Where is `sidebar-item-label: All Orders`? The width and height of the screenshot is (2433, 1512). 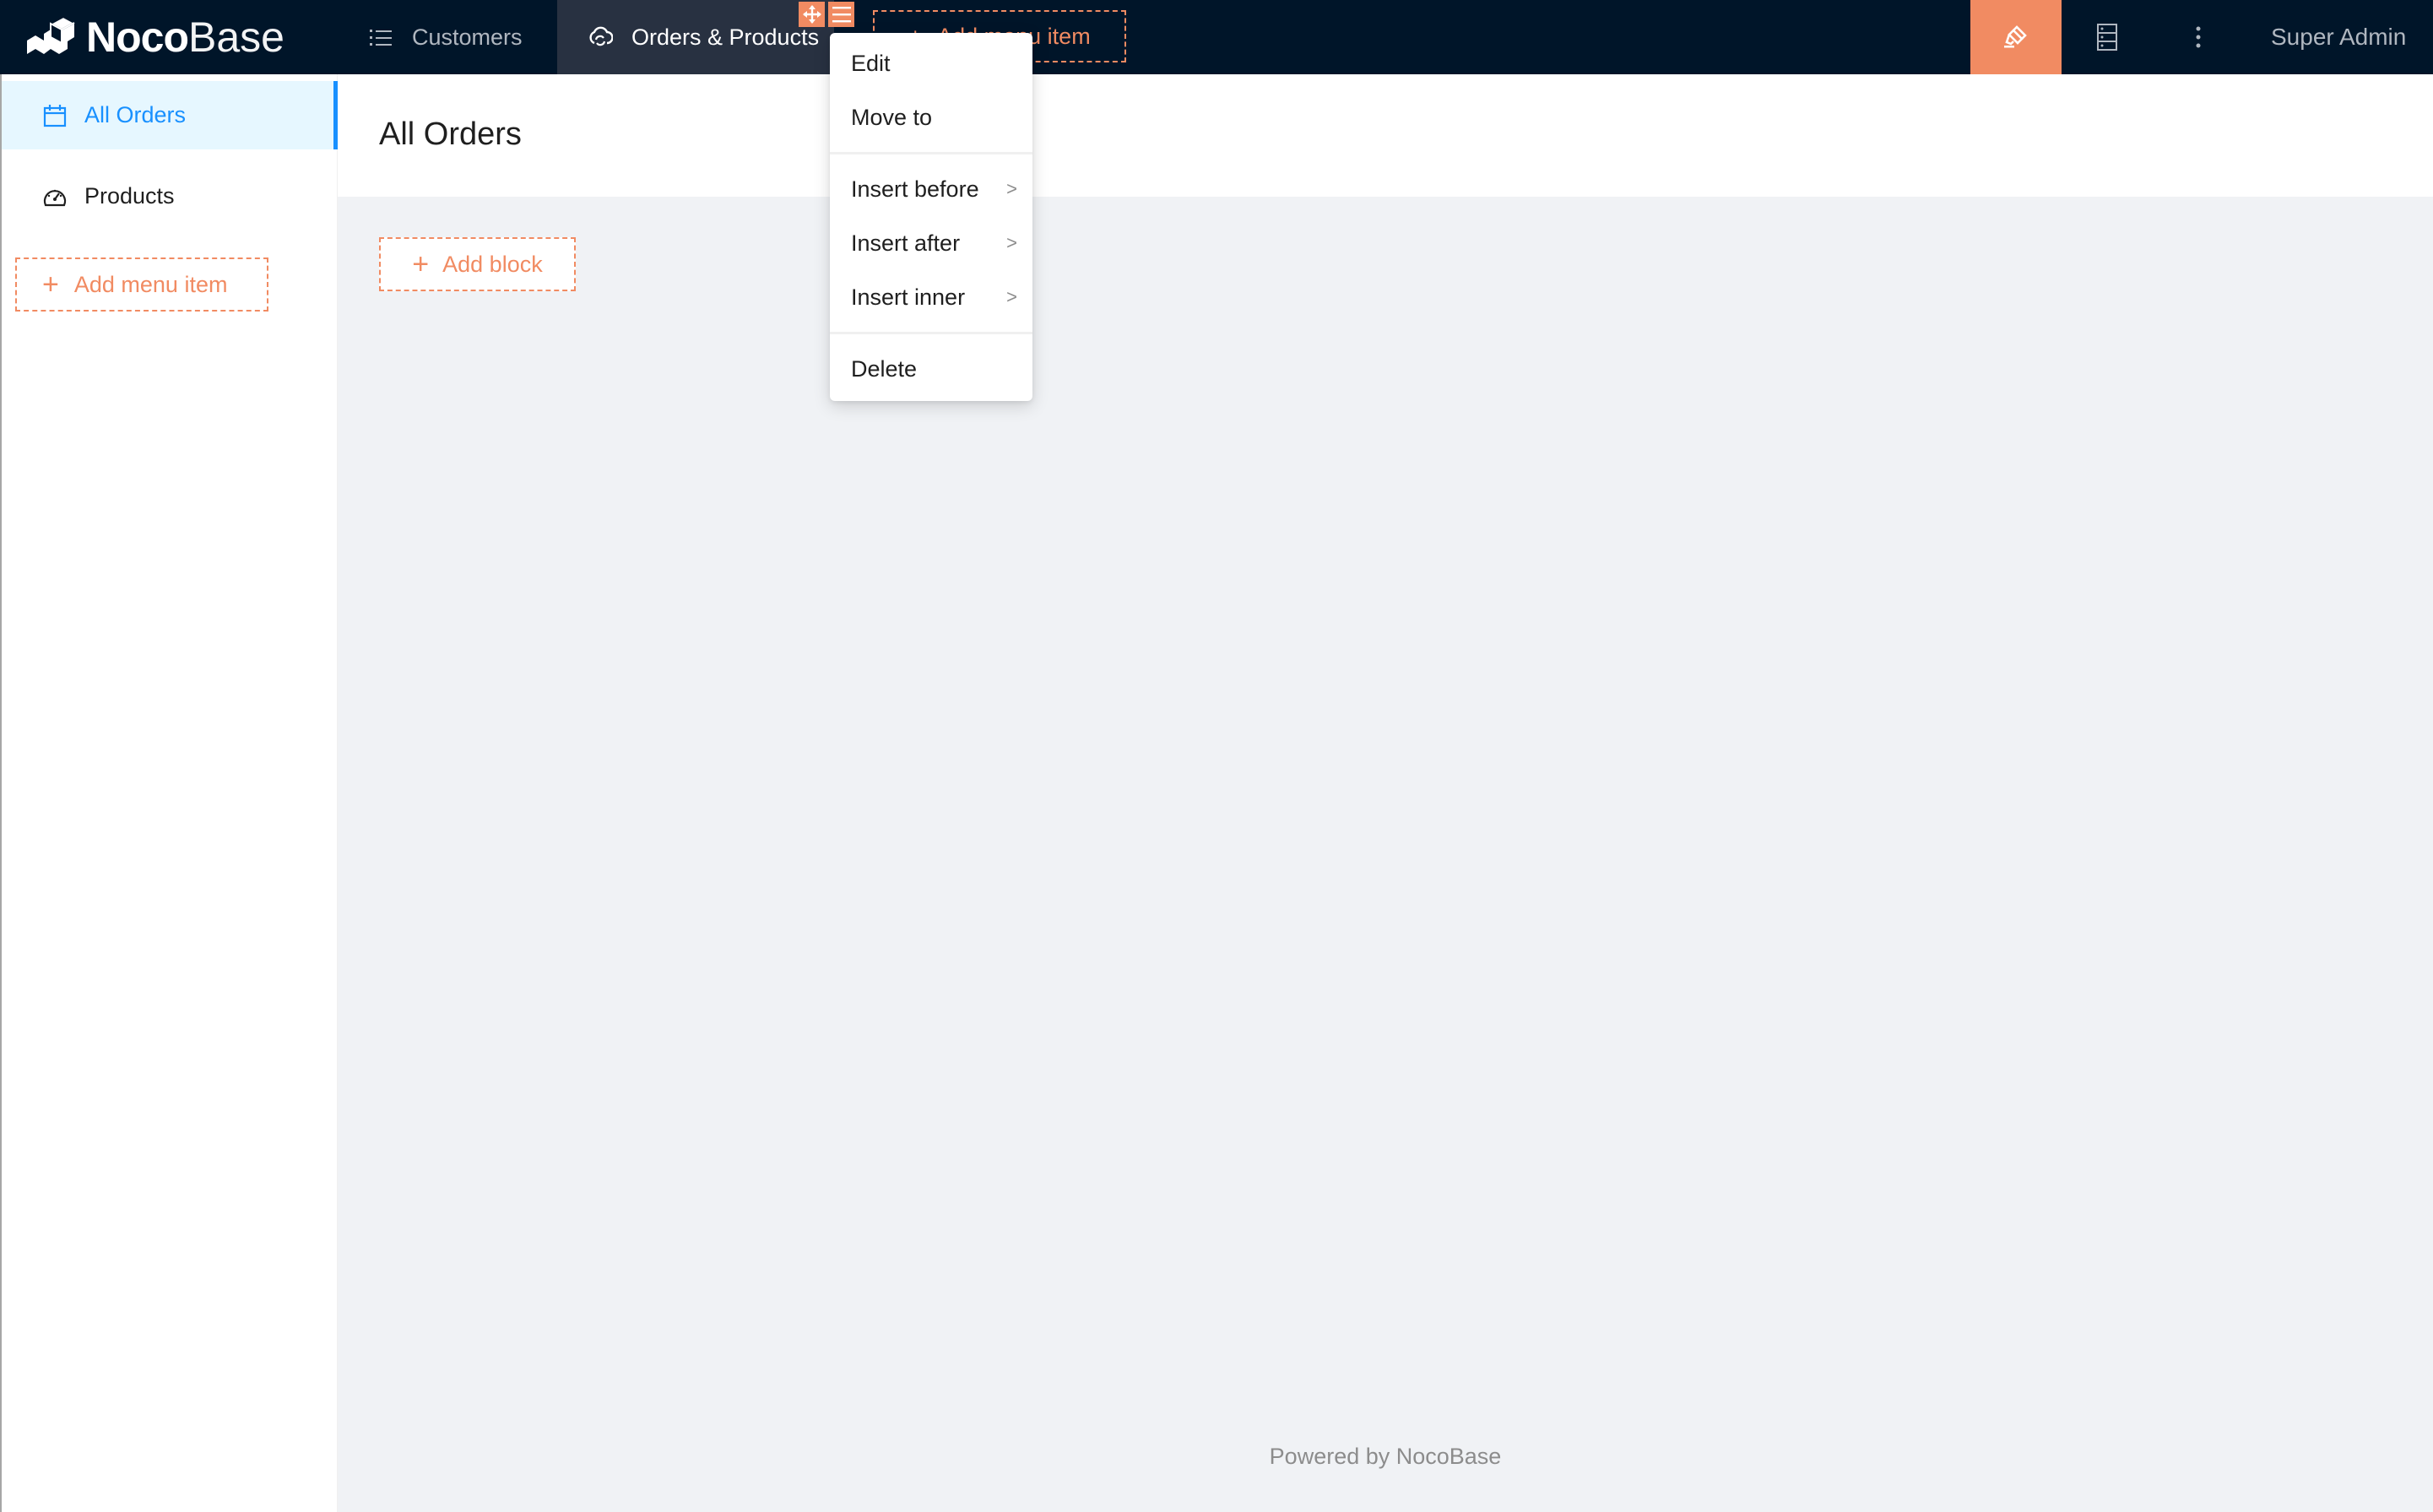
sidebar-item-label: All Orders is located at coordinates (135, 115).